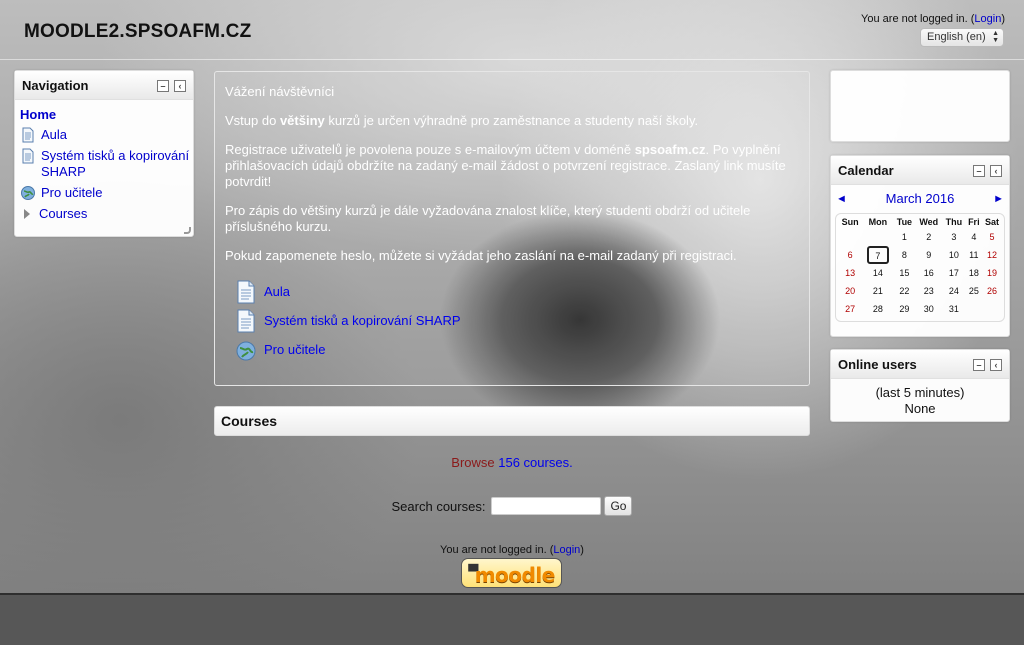 This screenshot has width=1024, height=645. Describe the element at coordinates (905, 273) in the screenshot. I see `calendar-day: 15` at that location.